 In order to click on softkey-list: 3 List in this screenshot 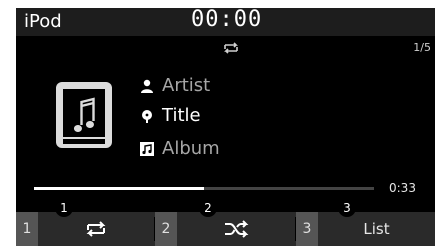, I will do `click(365, 229)`.